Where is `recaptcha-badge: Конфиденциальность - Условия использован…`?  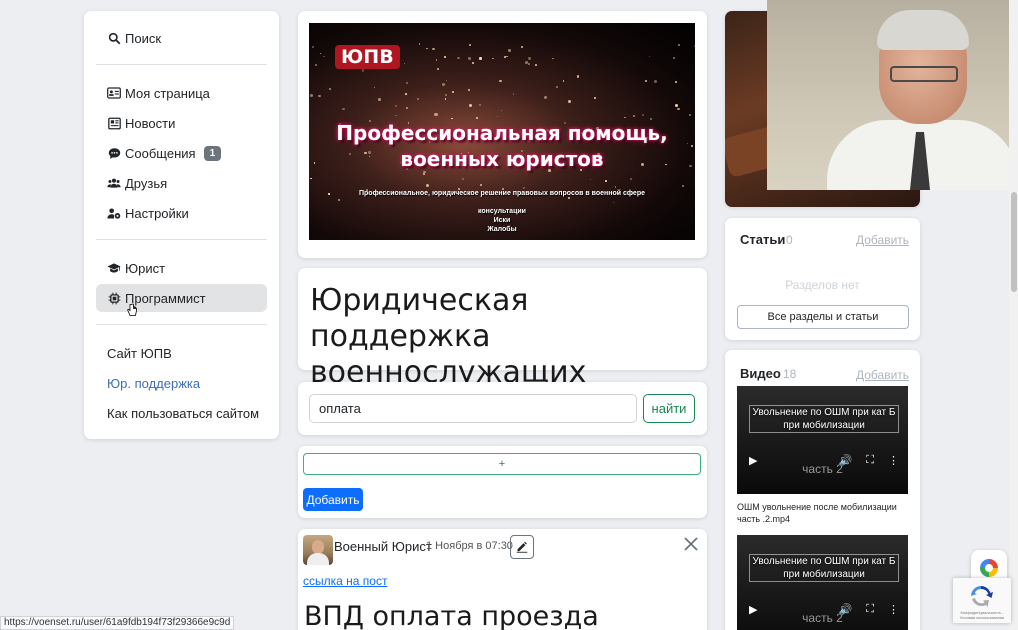
recaptcha-badge: Конфиденциальность - Условия использован… is located at coordinates (982, 600).